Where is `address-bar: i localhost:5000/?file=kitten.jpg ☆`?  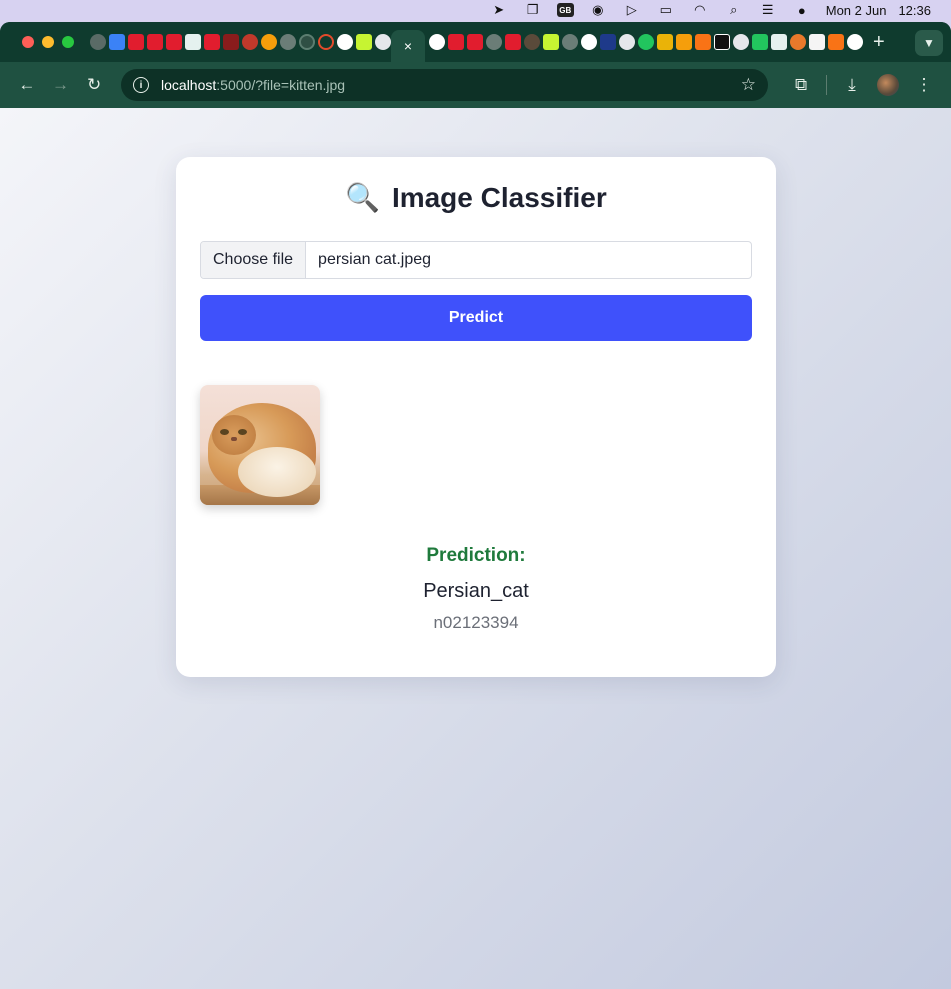
address-bar: i localhost:5000/?file=kitten.jpg ☆ is located at coordinates (445, 85).